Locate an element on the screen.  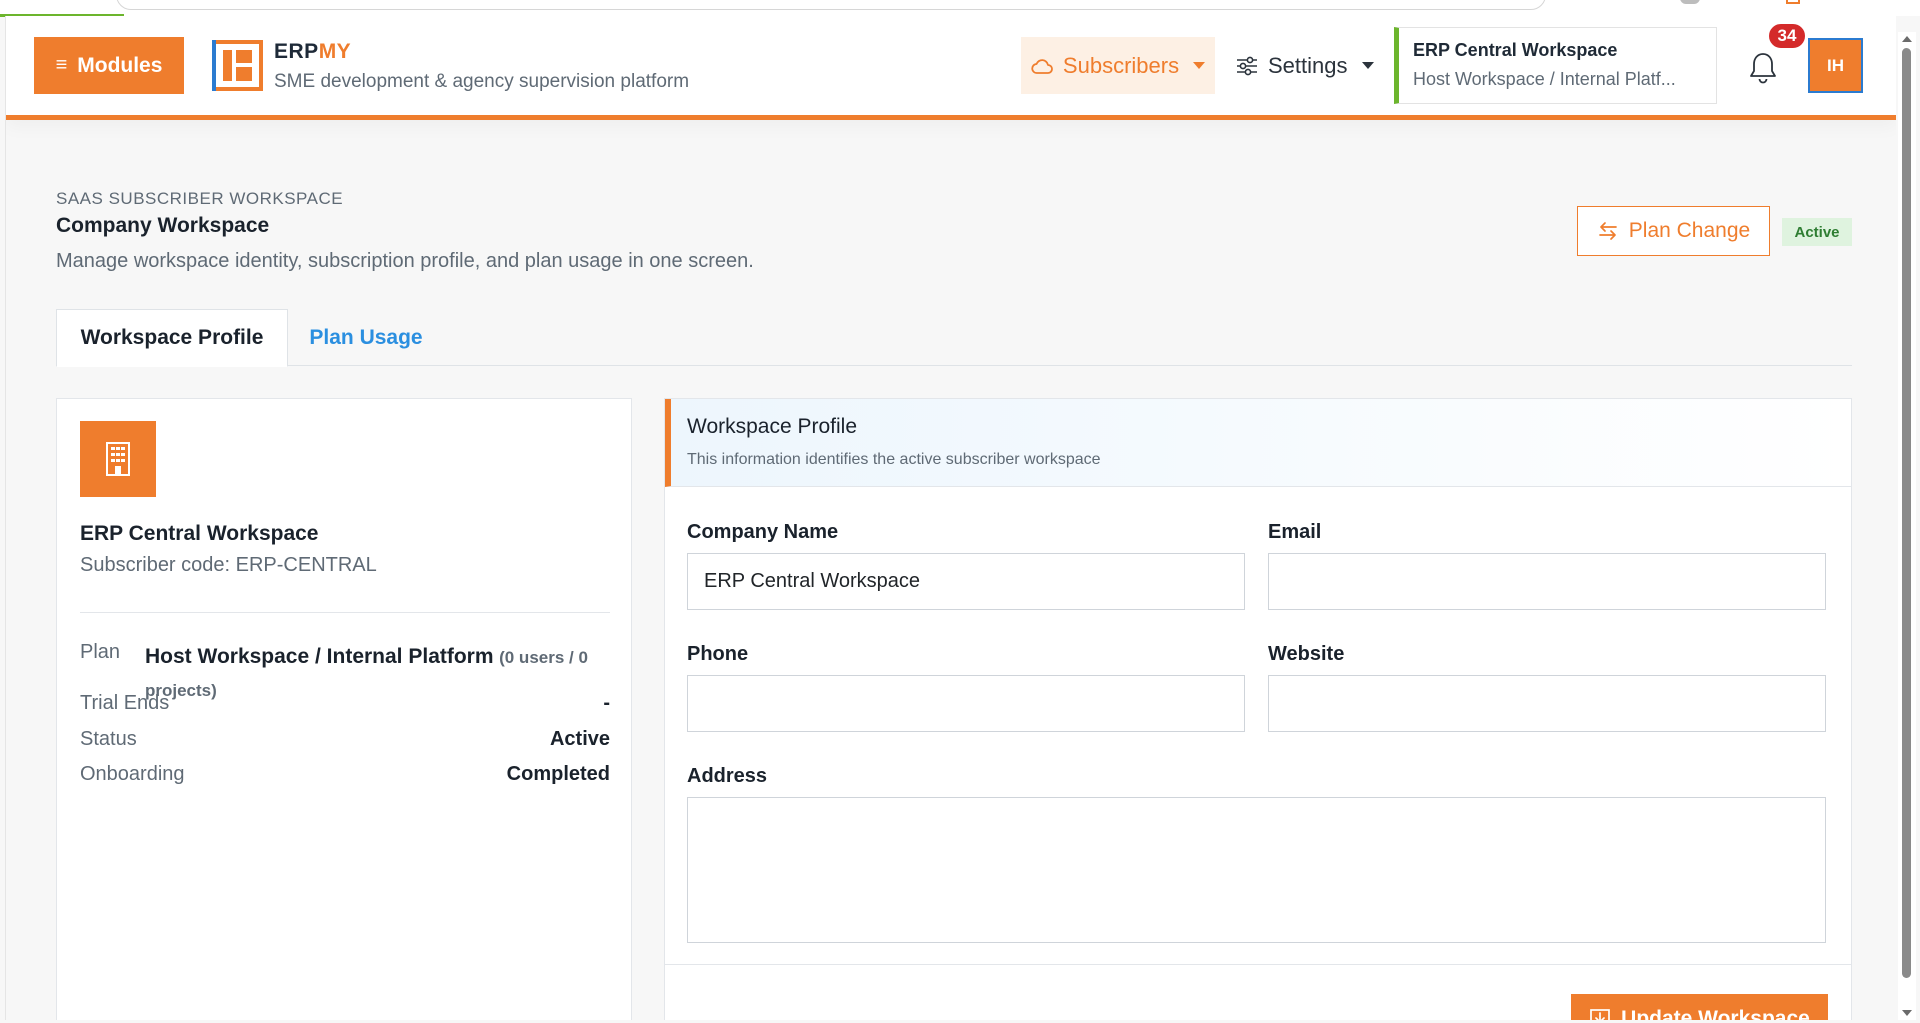
summary-row-onboarding: Onboarding Completed is located at coordinates (345, 774).